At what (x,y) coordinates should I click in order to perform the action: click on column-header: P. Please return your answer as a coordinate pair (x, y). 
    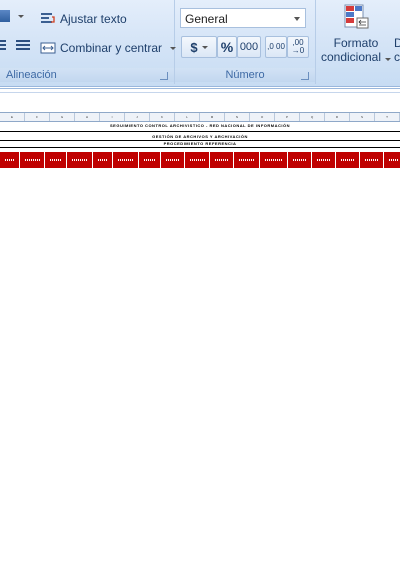
    Looking at the image, I should click on (287, 117).